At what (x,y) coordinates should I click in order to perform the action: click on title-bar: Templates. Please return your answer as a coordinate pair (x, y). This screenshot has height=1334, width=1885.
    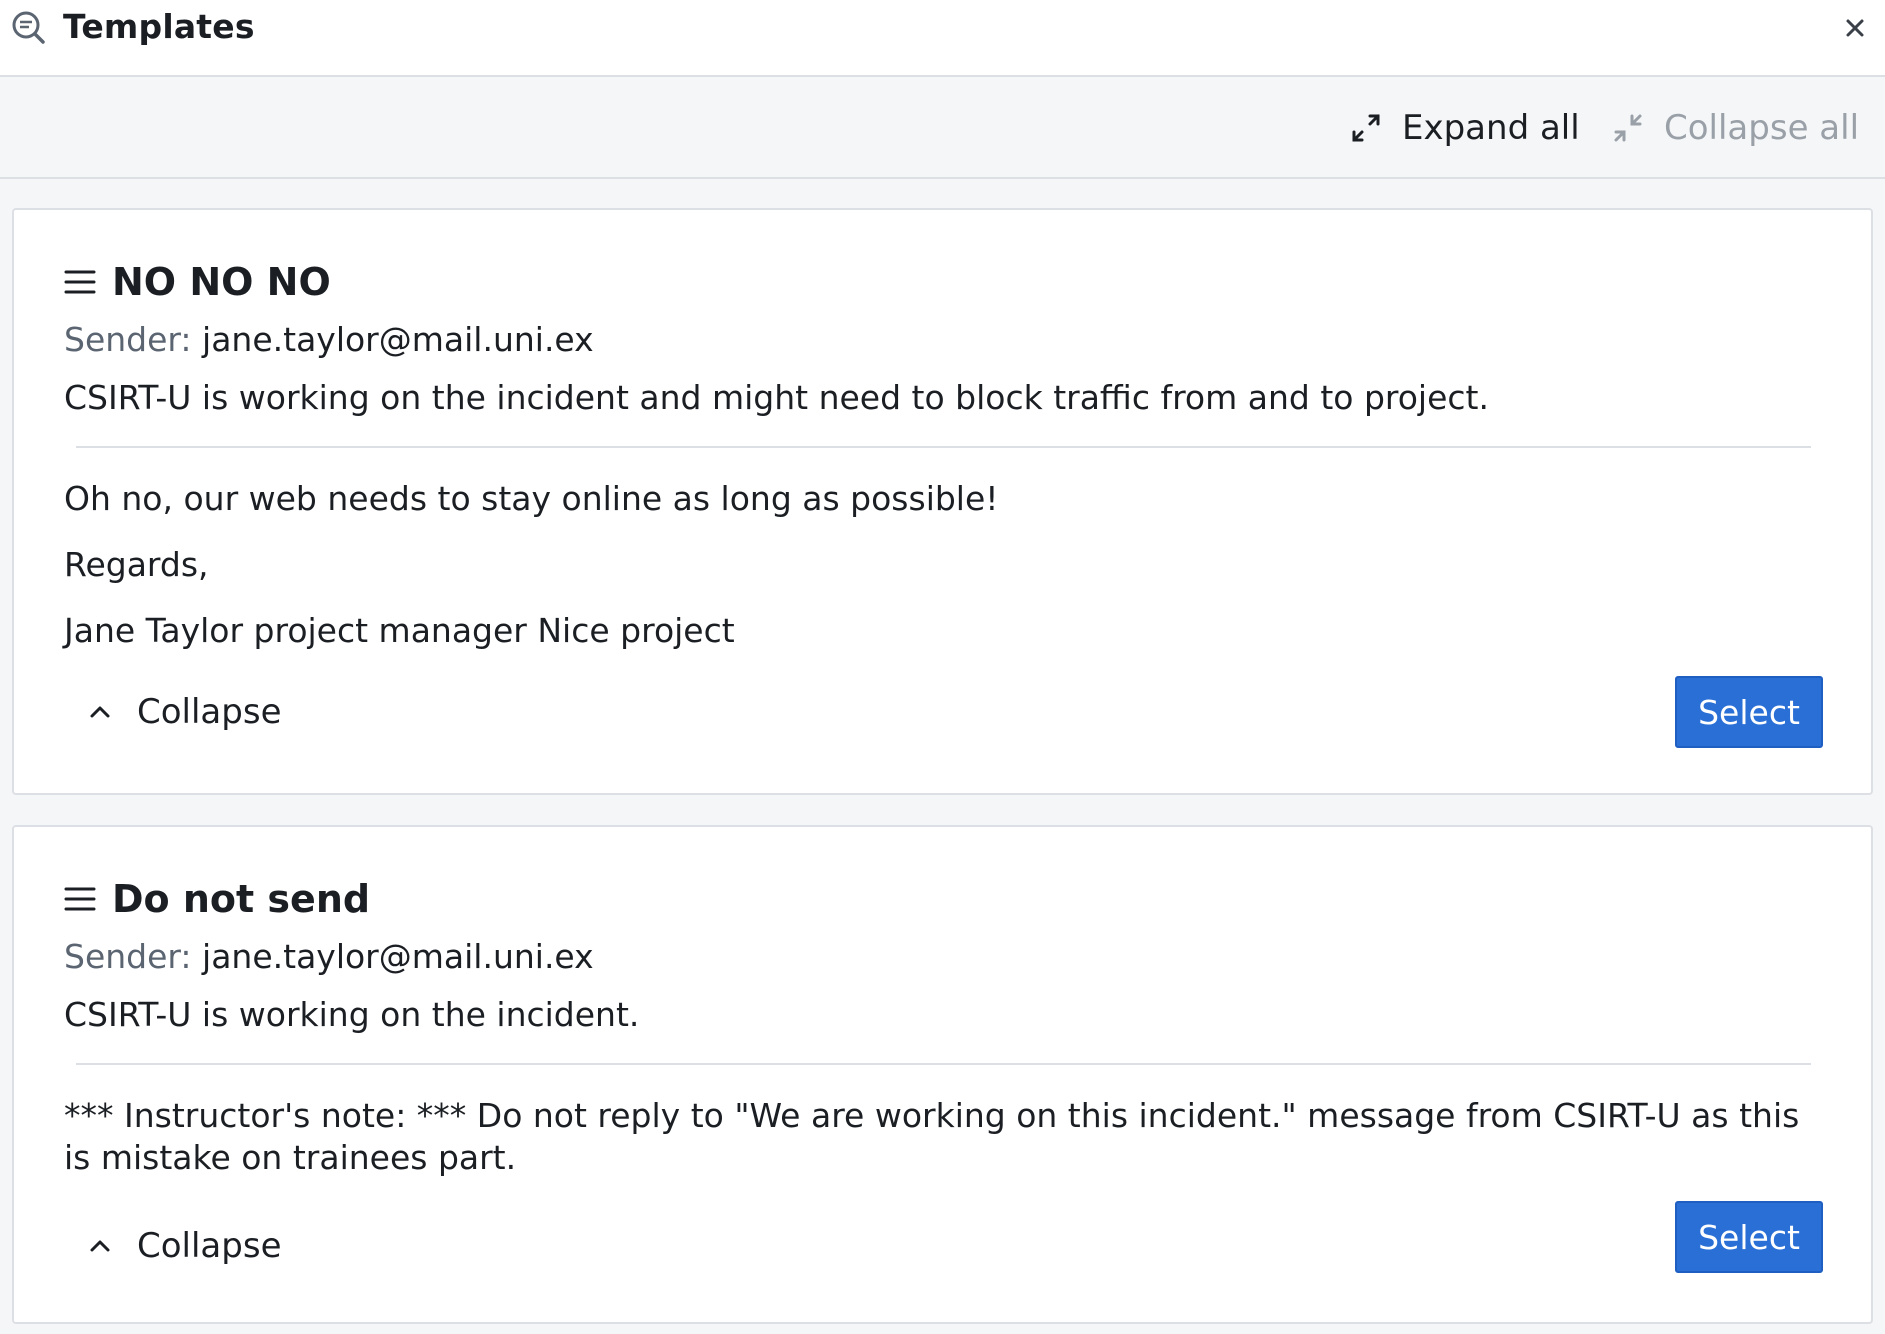
    Looking at the image, I should click on (942, 38).